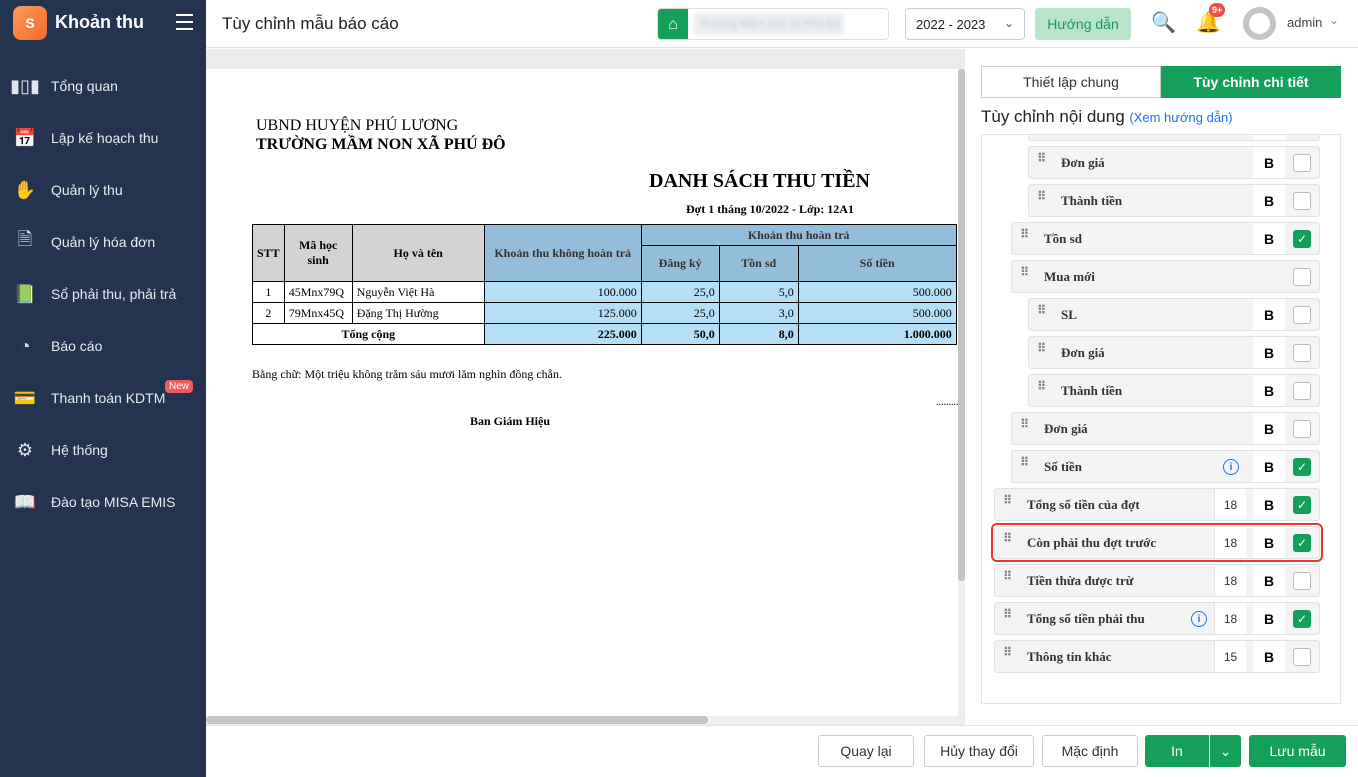 This screenshot has height=777, width=1358. Describe the element at coordinates (1165, 466) in the screenshot. I see `field-row: ⠿ Số tiền i B ✓` at that location.